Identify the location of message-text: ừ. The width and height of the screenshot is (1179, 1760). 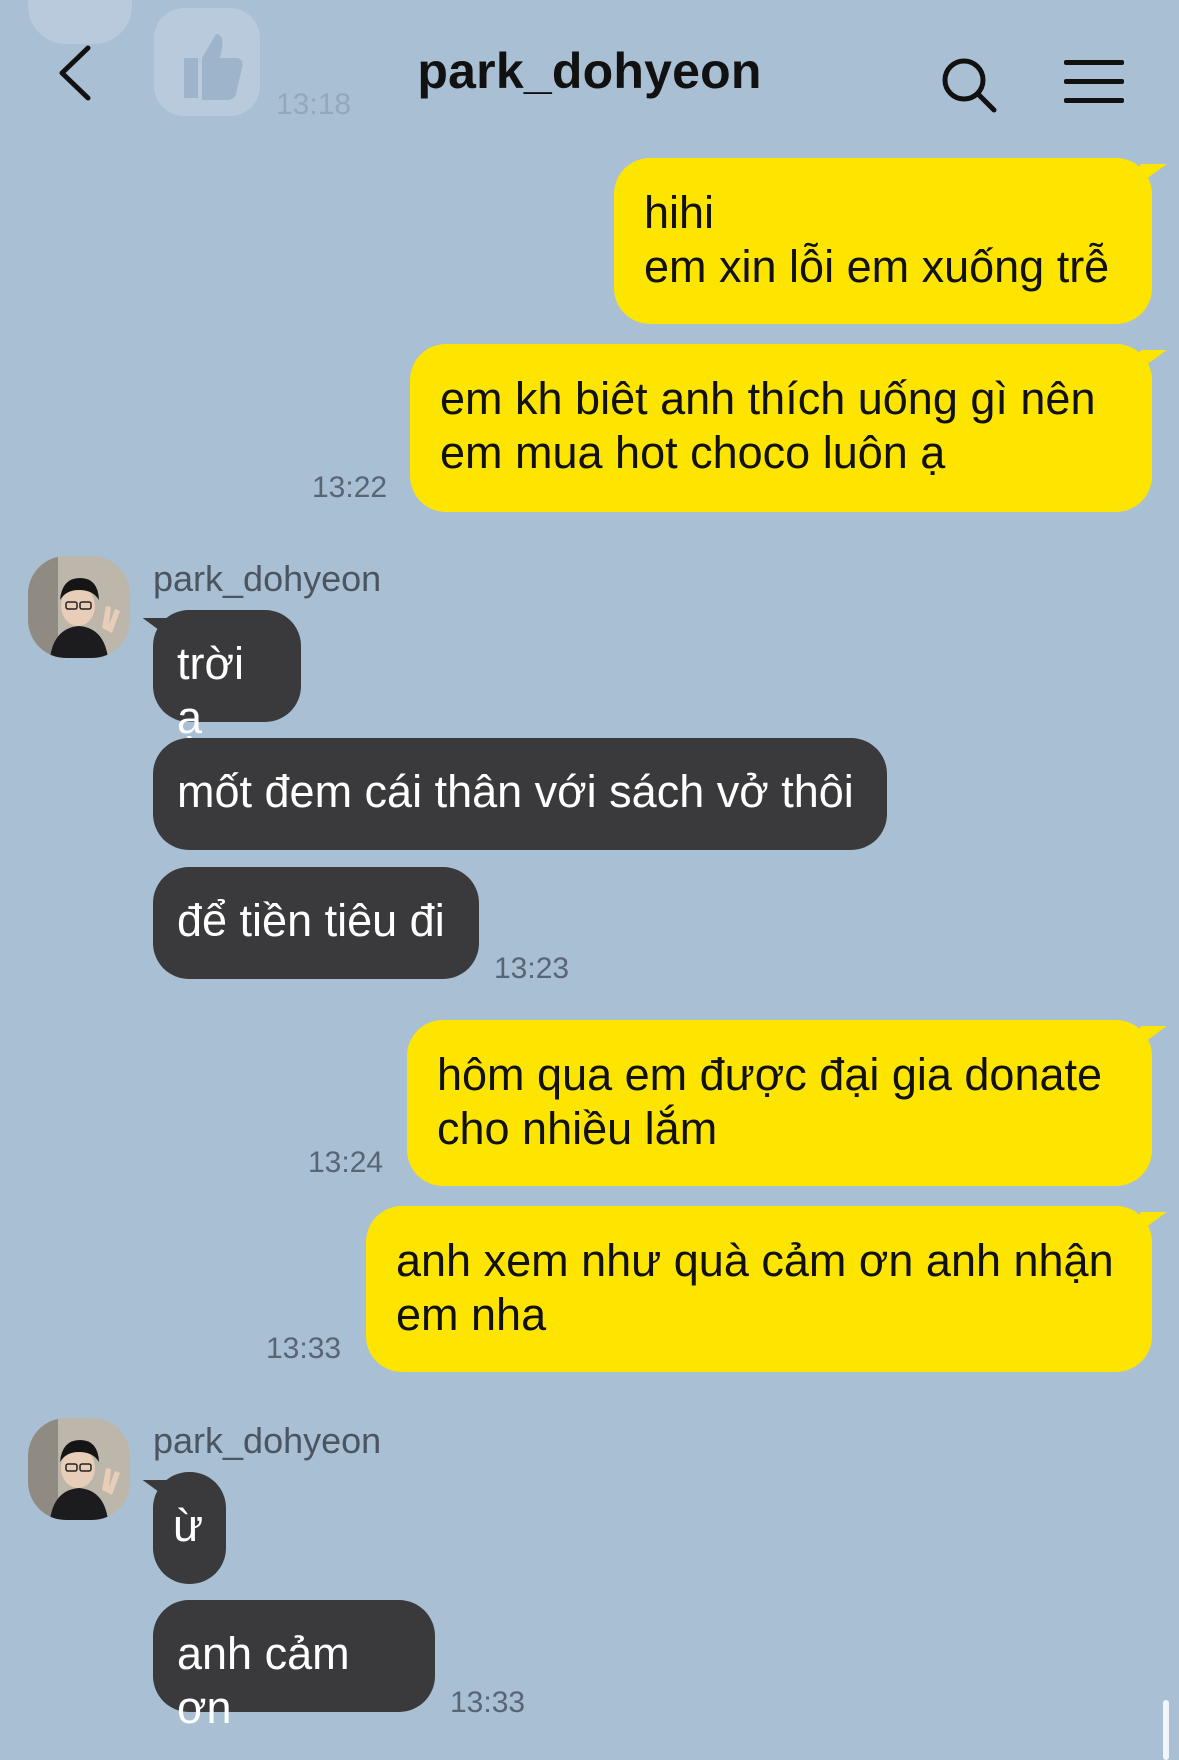
(188, 1525).